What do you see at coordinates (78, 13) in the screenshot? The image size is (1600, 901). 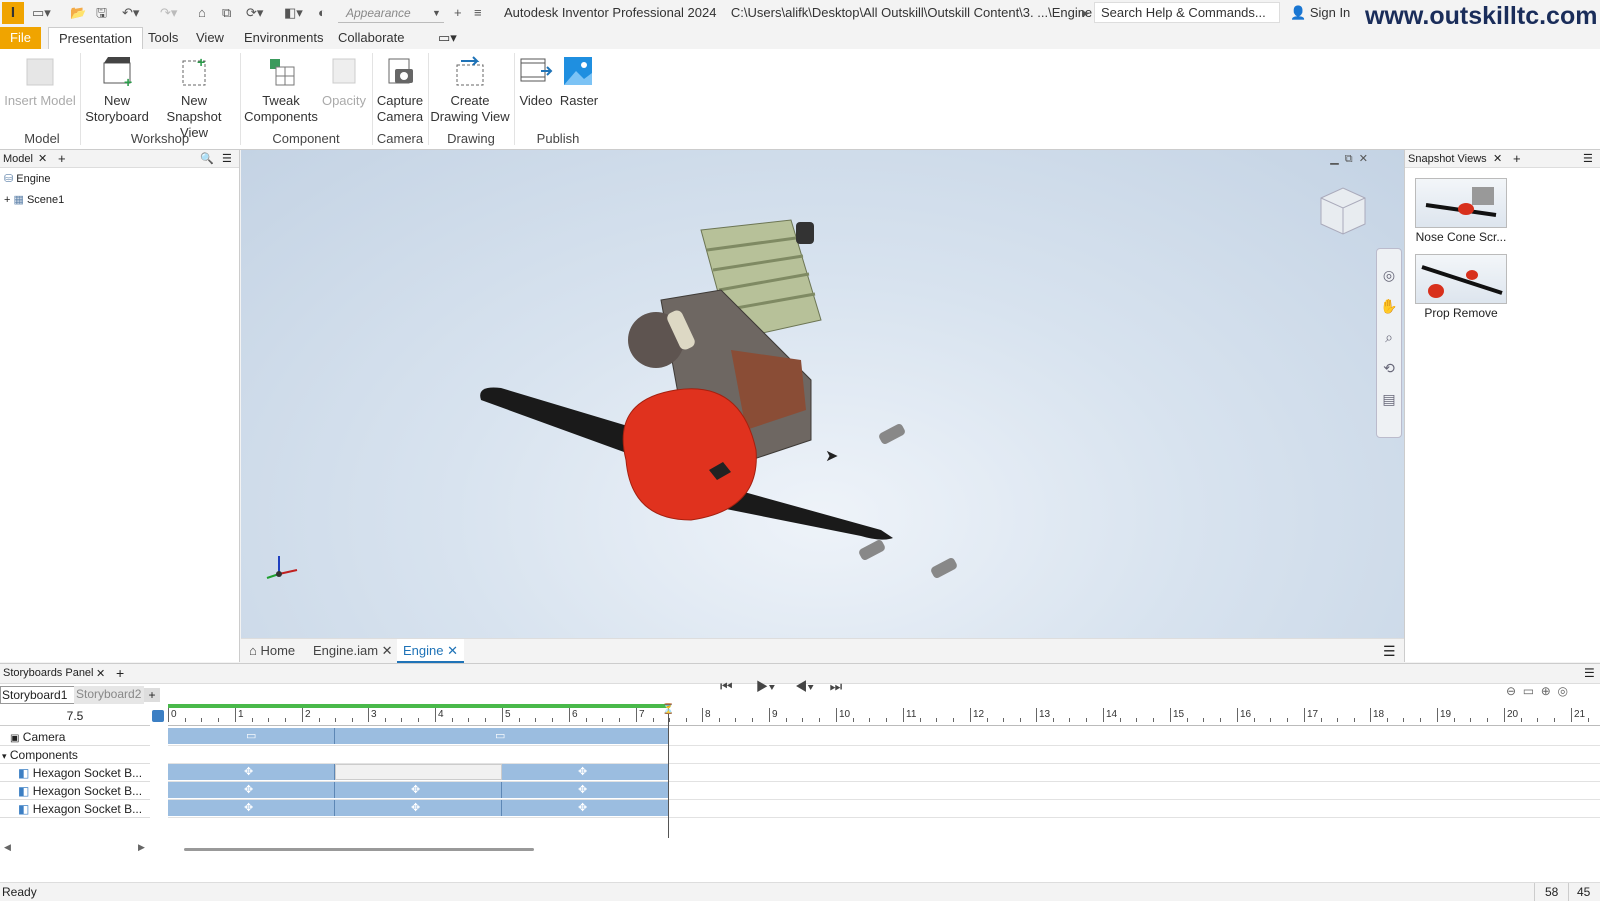 I see `open-folder-icon: 📂` at bounding box center [78, 13].